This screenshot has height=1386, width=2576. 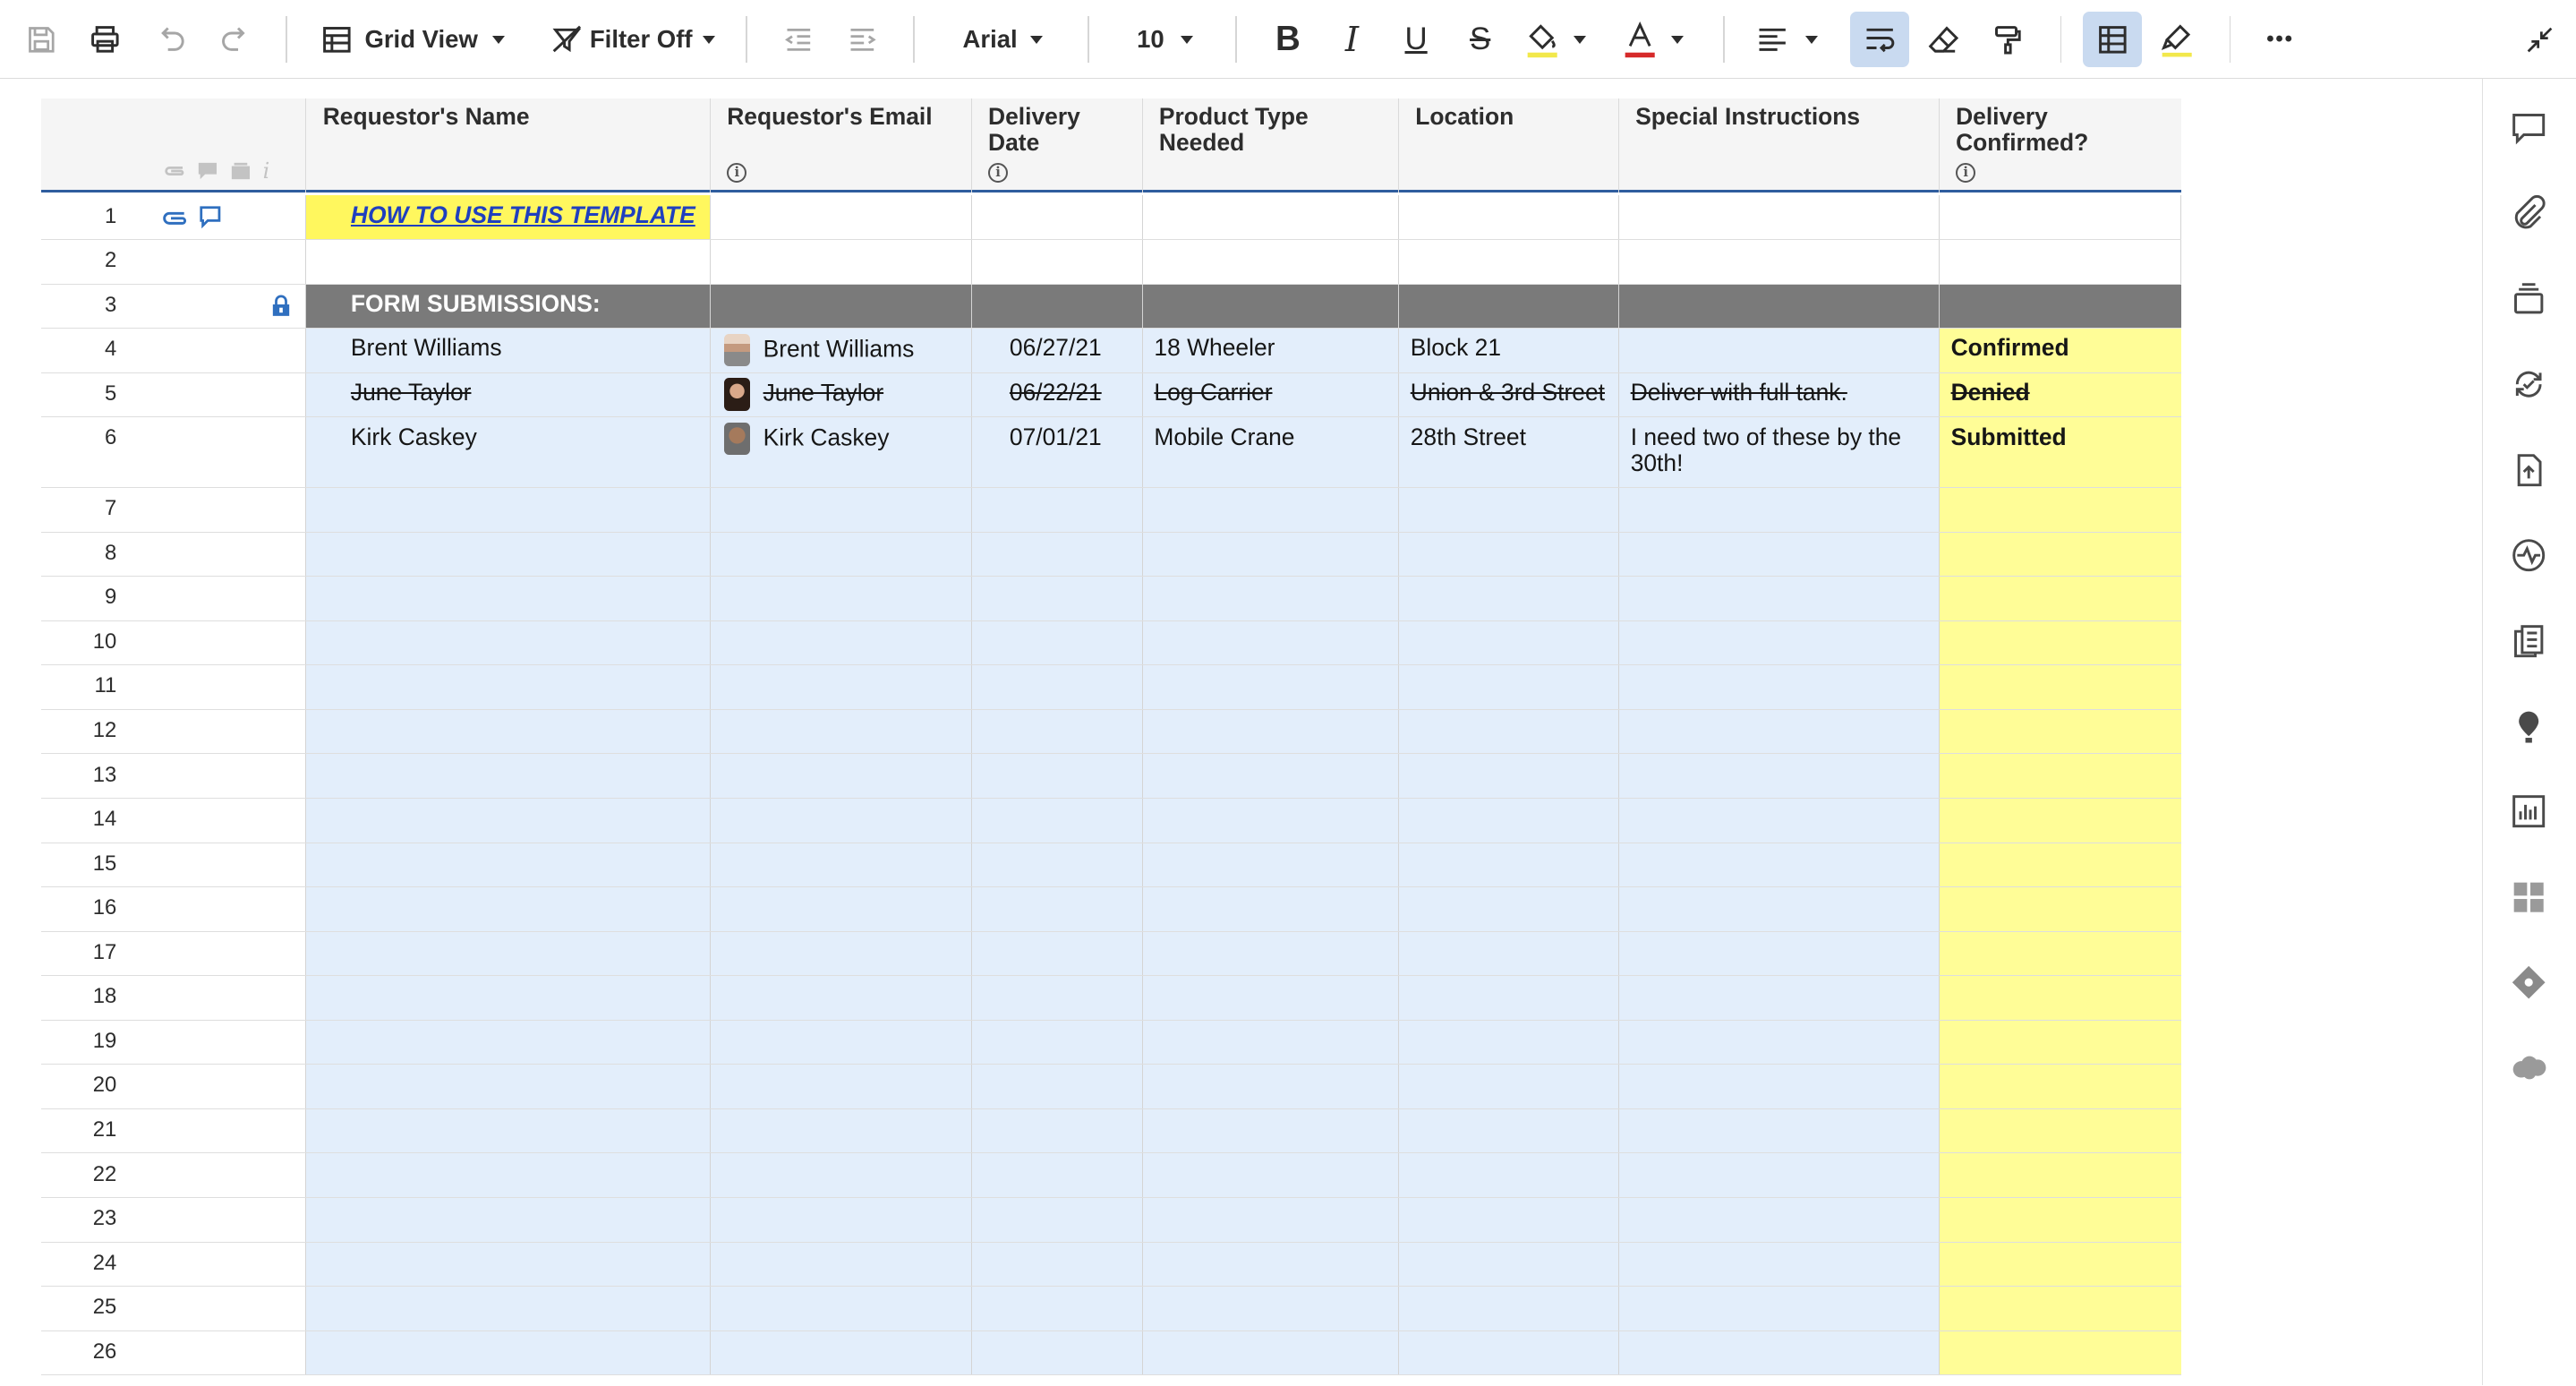 What do you see at coordinates (1111, 865) in the screenshot?
I see `table-row: 15` at bounding box center [1111, 865].